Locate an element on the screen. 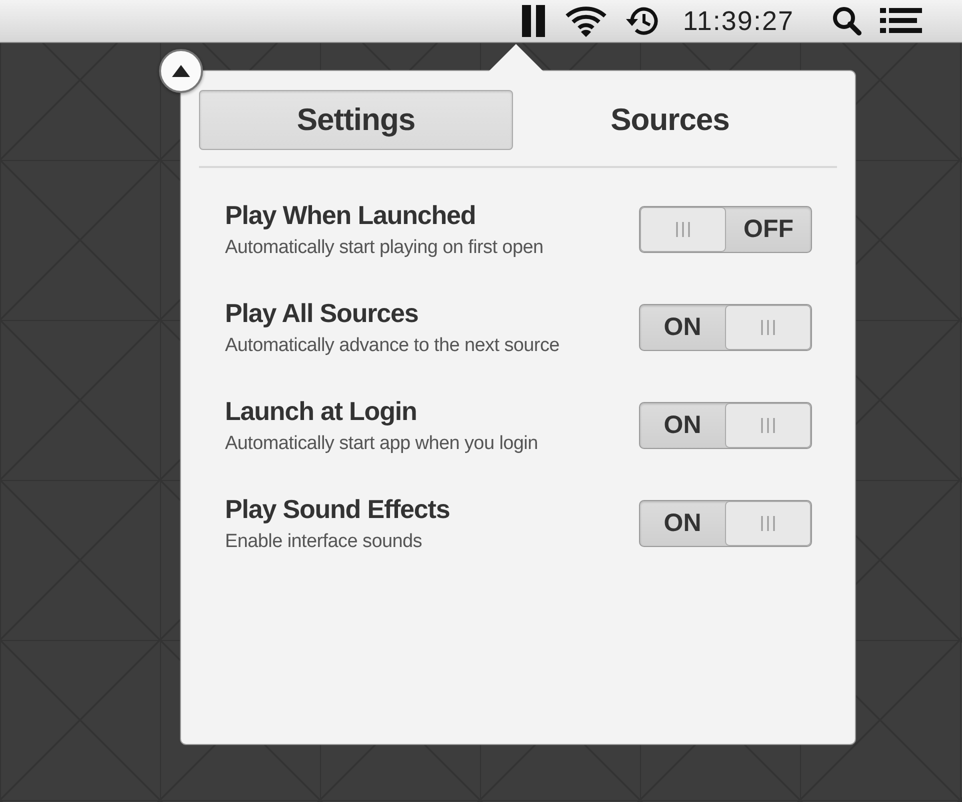  list-icon is located at coordinates (901, 21).